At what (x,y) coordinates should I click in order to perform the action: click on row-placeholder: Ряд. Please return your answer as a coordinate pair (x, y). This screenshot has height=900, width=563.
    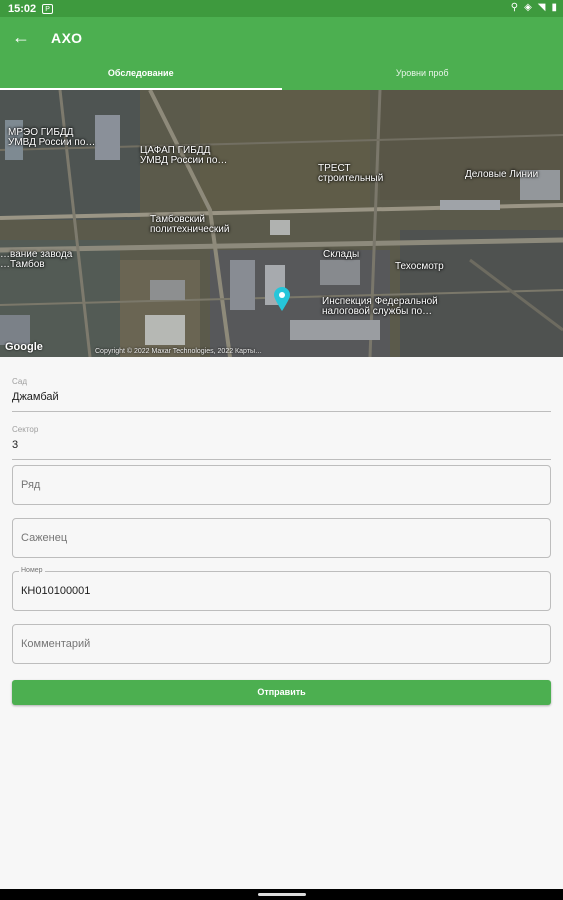
    Looking at the image, I should click on (31, 485).